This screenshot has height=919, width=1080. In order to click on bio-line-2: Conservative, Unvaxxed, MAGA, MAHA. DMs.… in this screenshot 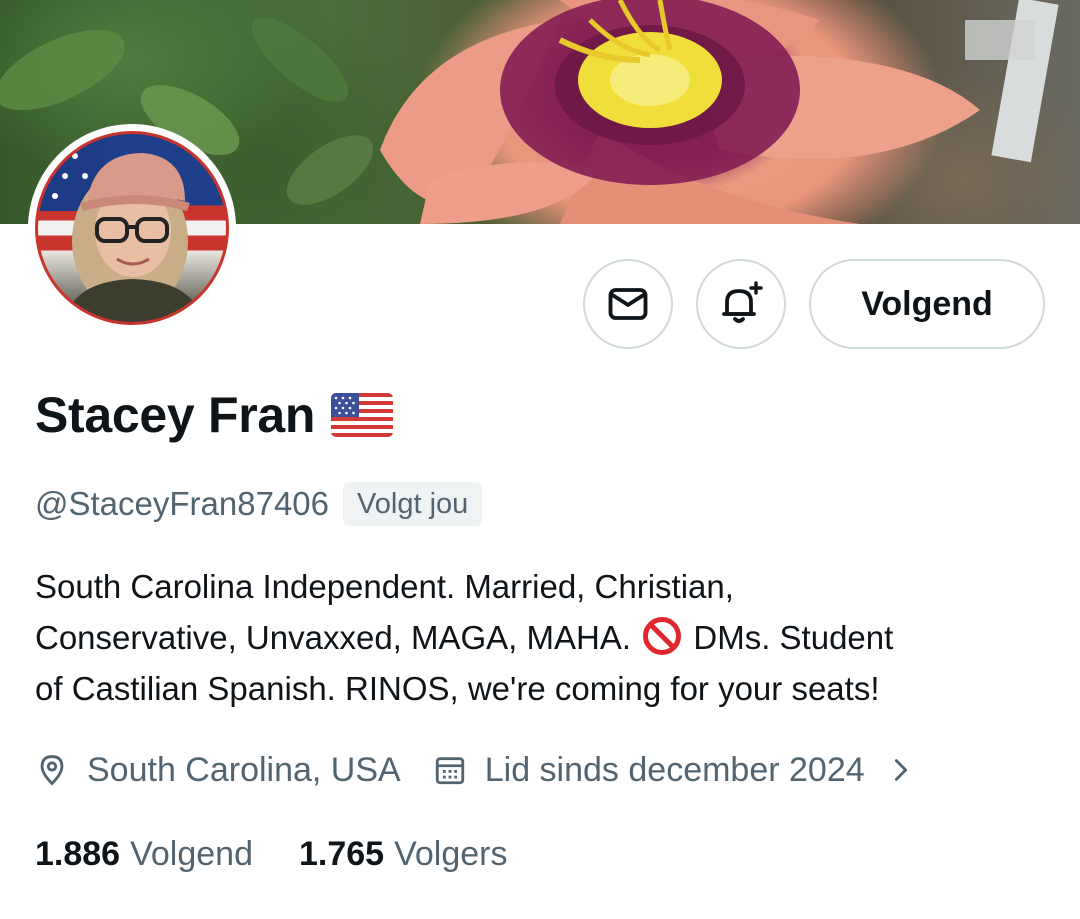, I will do `click(545, 637)`.